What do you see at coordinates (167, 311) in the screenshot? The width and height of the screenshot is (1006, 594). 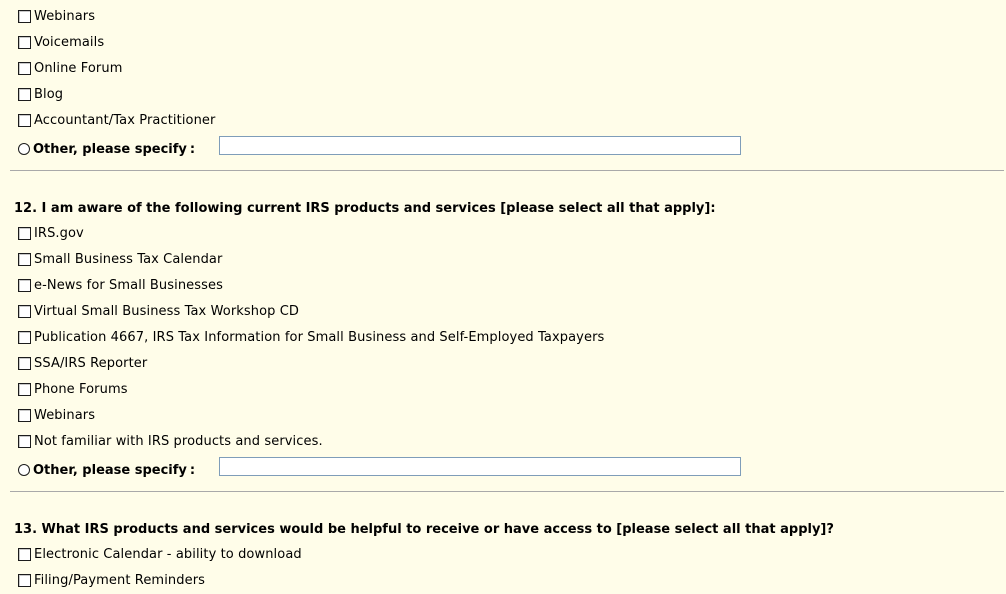 I see `checkbox-label: Virtual Small Business Tax Workshop CD` at bounding box center [167, 311].